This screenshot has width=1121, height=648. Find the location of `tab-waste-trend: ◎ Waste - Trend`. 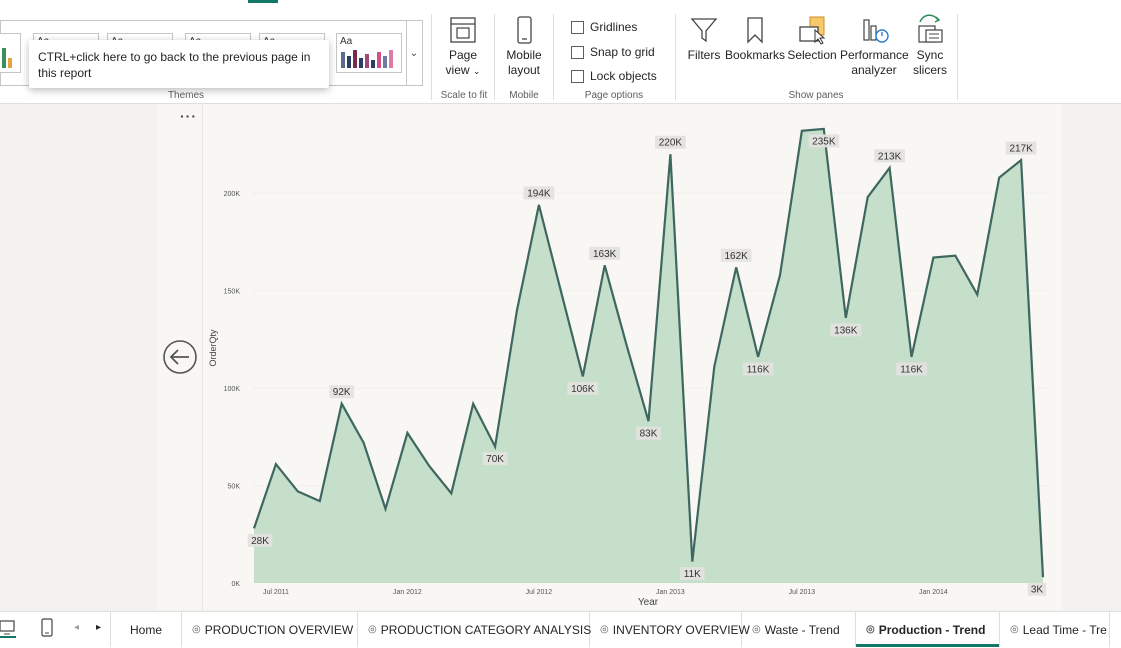

tab-waste-trend: ◎ Waste - Trend is located at coordinates (799, 629).